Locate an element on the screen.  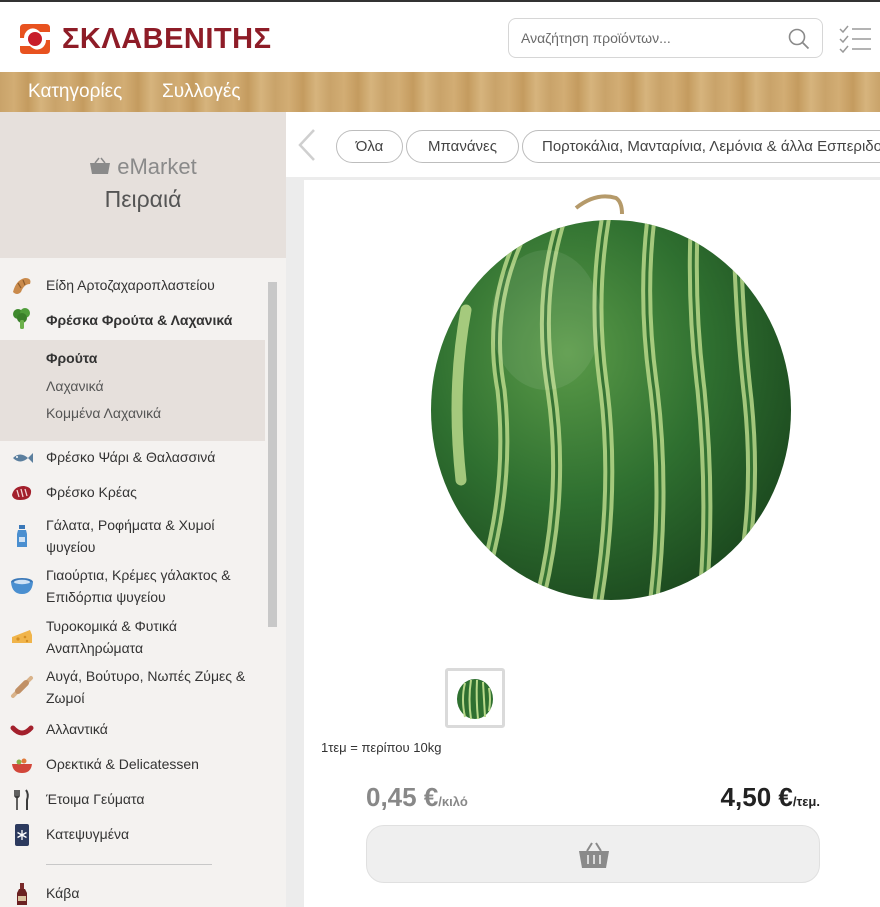
sidebar-item-label: Φρέσκο Κρέας is located at coordinates (91, 492).